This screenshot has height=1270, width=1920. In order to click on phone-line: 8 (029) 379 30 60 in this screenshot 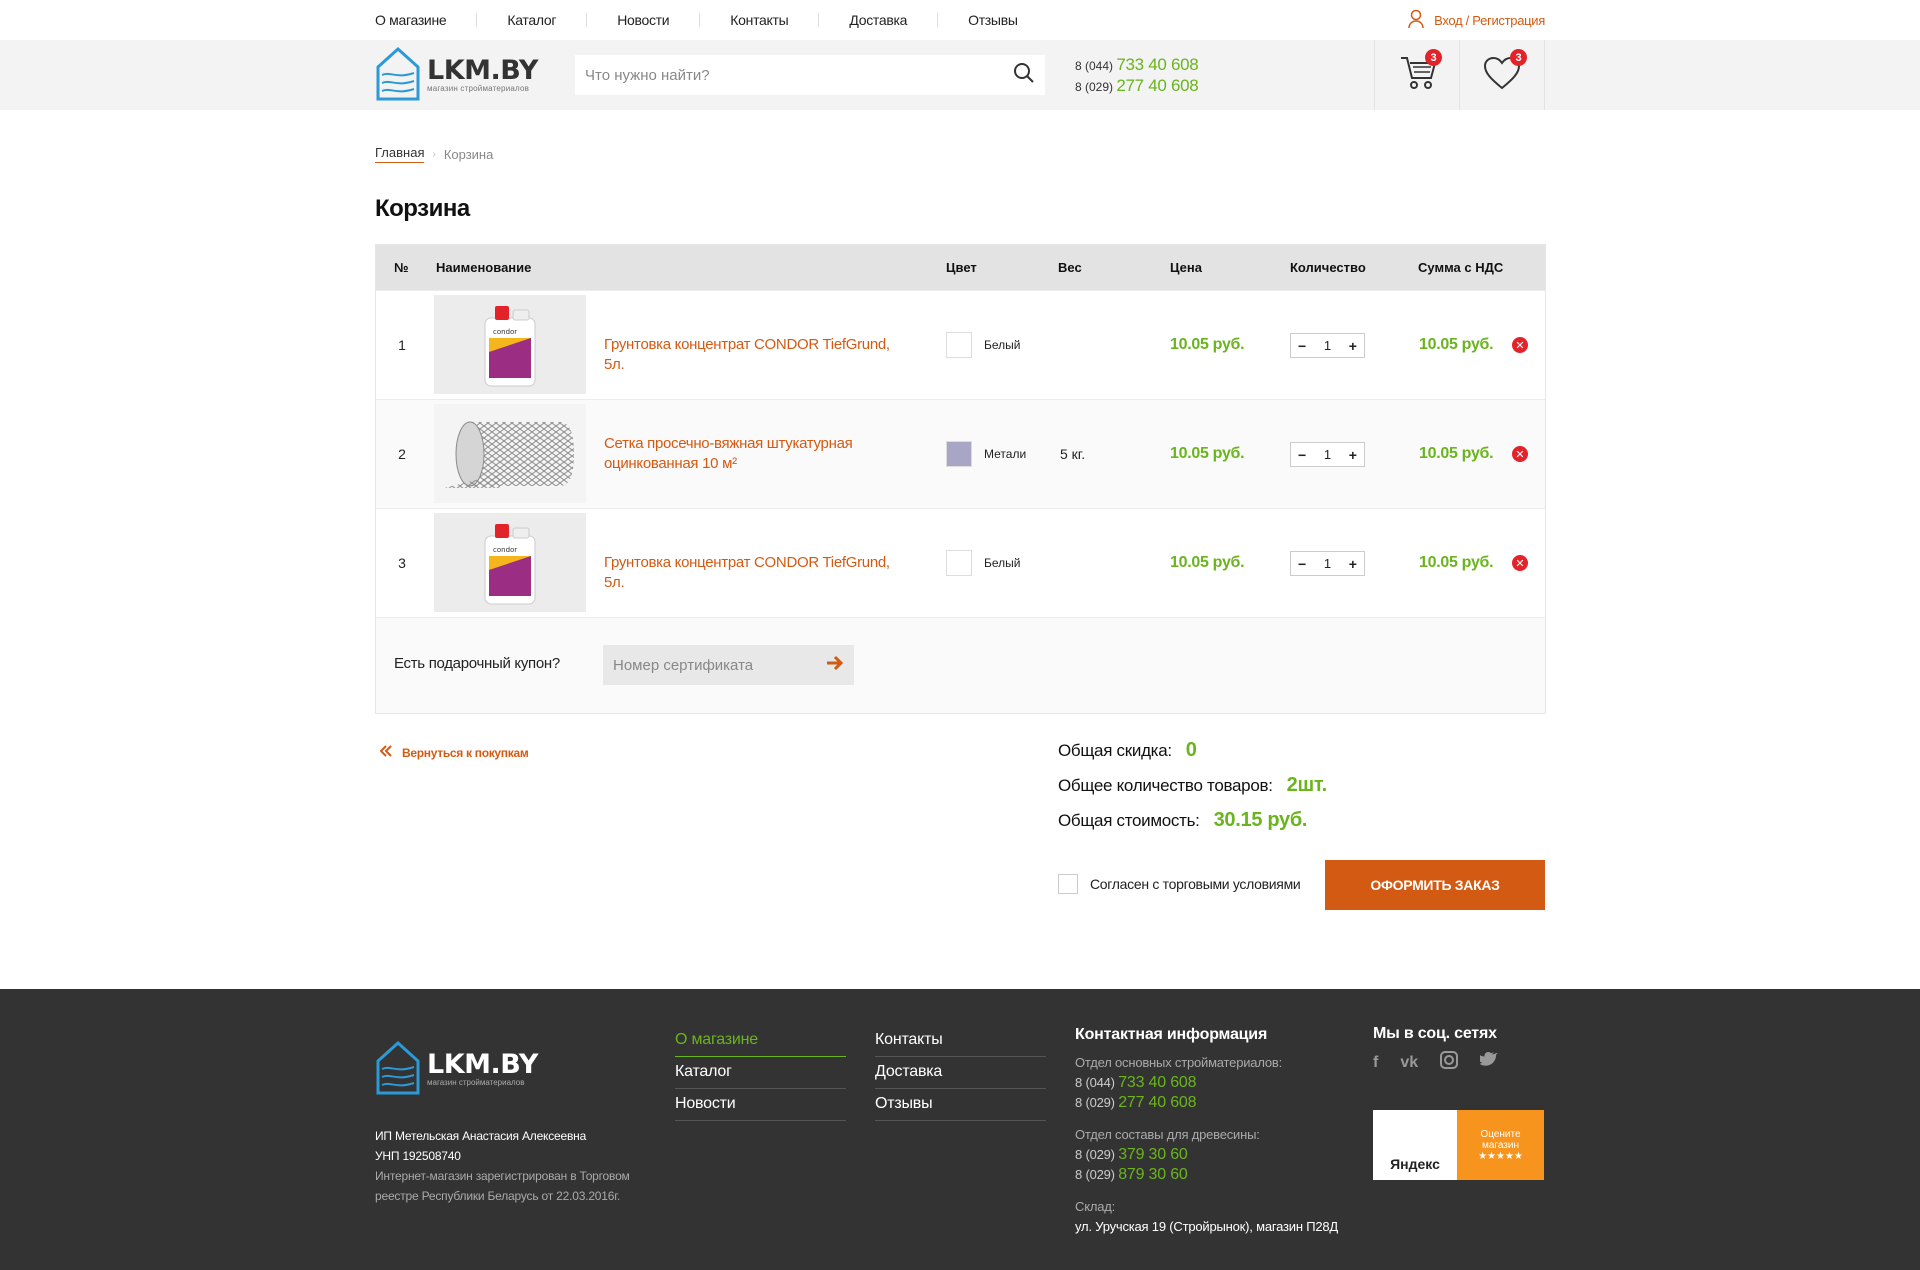, I will do `click(1206, 1155)`.